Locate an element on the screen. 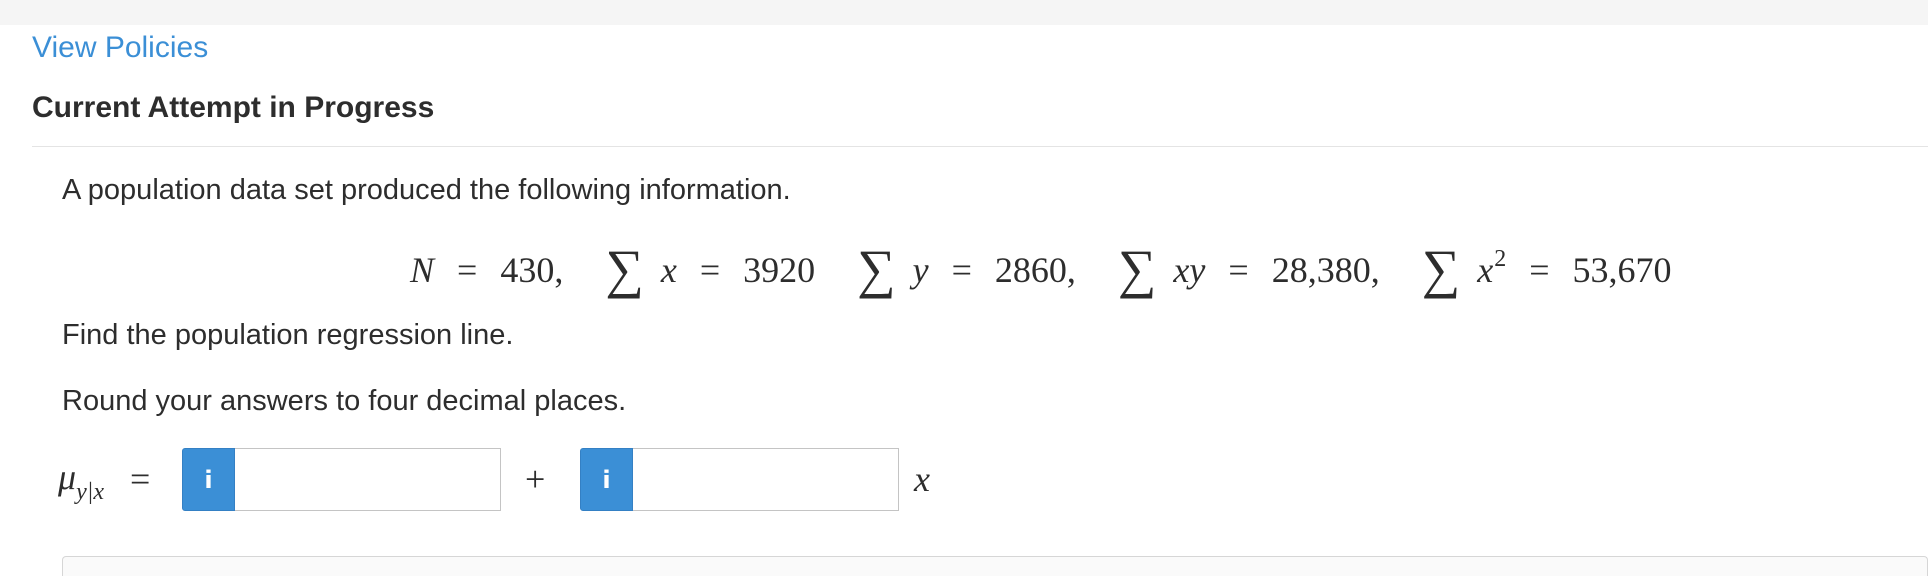 Image resolution: width=1928 pixels, height=576 pixels. slope-info-icon: i is located at coordinates (606, 479).